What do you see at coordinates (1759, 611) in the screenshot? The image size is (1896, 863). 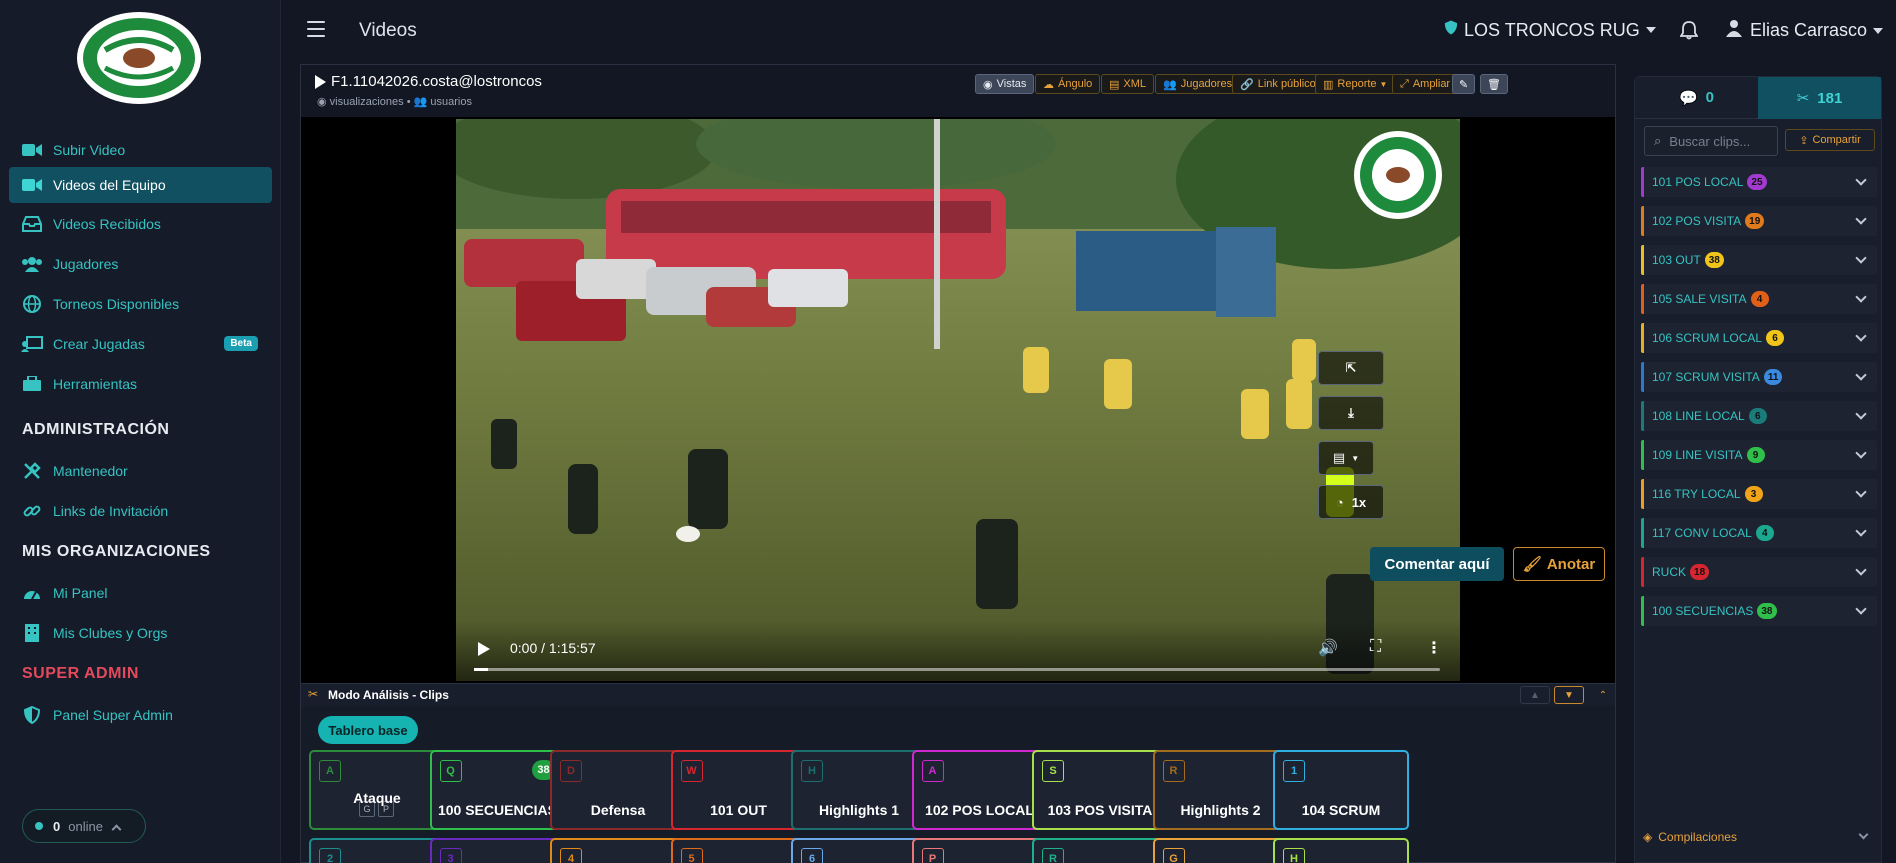 I see `clip-category-item: 100 SECUENCIAS 38` at bounding box center [1759, 611].